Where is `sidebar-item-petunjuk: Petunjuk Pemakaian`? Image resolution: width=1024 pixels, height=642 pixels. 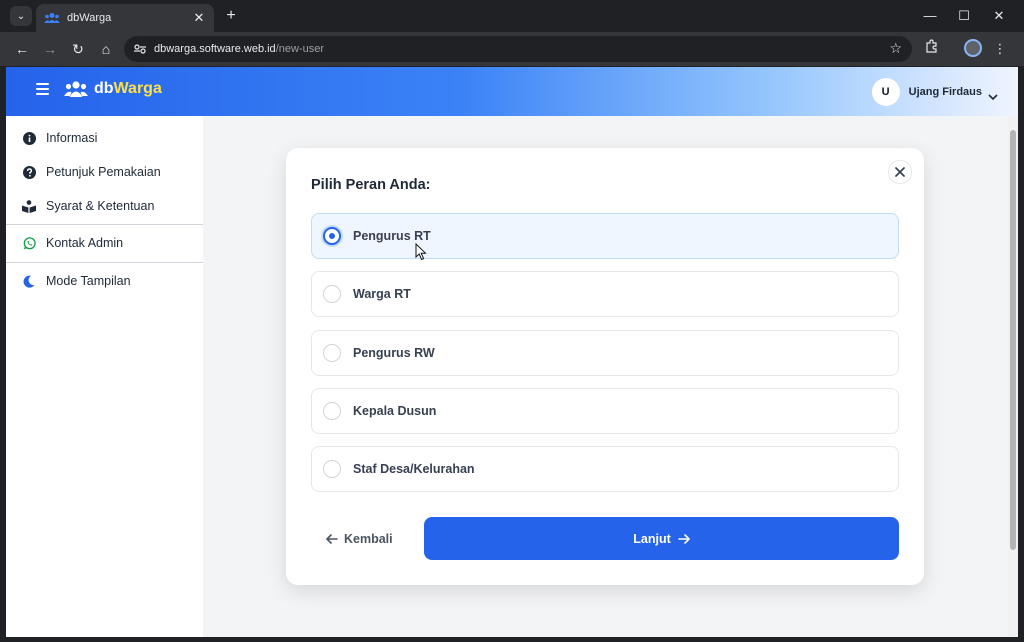
sidebar-item-petunjuk: Petunjuk Pemakaian is located at coordinates (104, 172).